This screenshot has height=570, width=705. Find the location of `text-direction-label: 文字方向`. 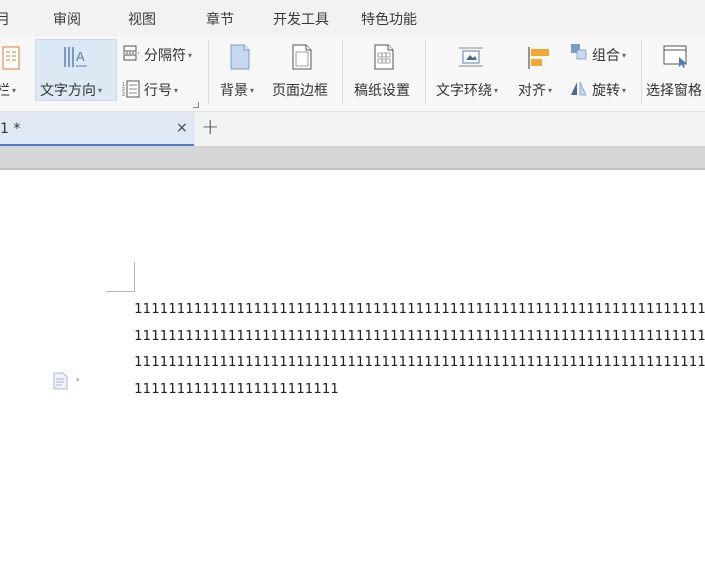

text-direction-label: 文字方向 is located at coordinates (68, 91).